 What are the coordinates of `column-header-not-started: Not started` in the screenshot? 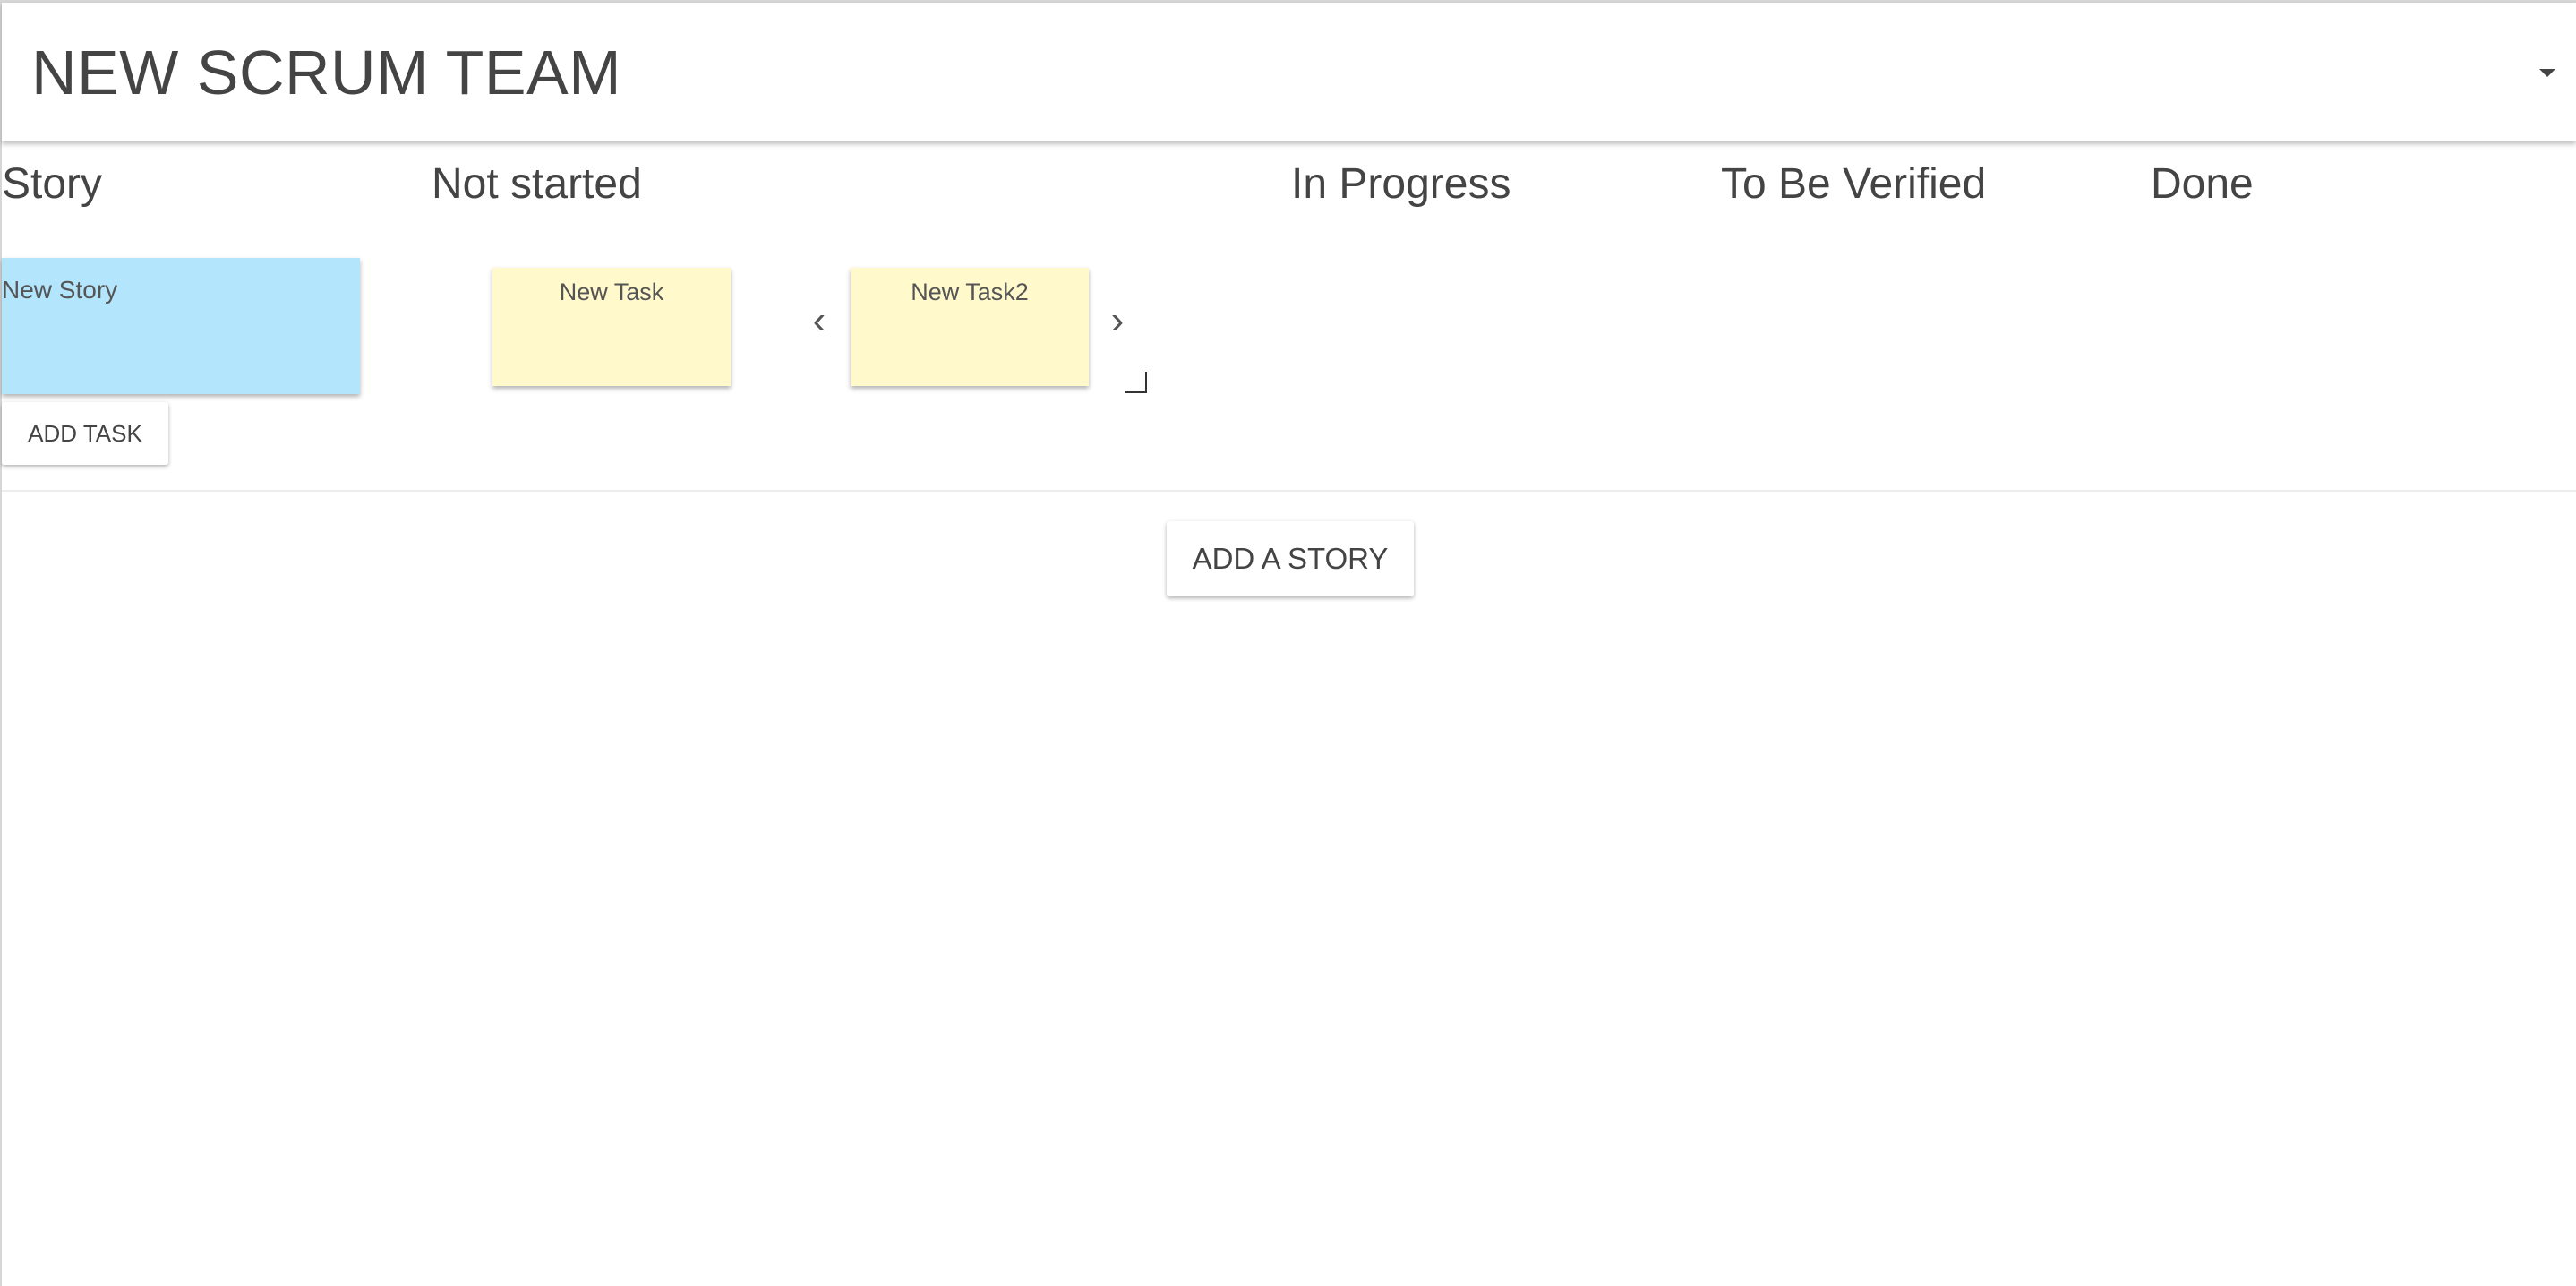 It's located at (537, 184).